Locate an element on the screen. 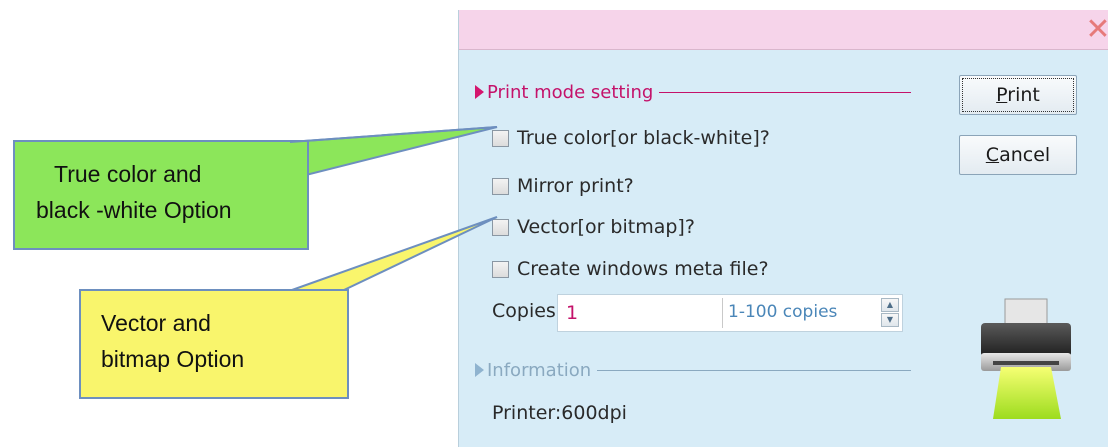 This screenshot has height=447, width=1108. cancel-mnemonic: C is located at coordinates (992, 155).